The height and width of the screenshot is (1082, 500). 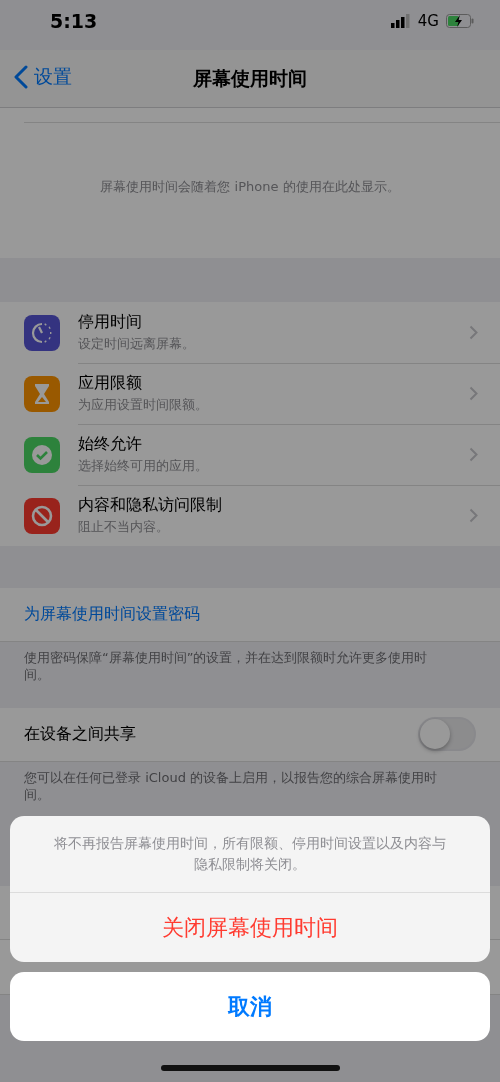 What do you see at coordinates (230, 786) in the screenshot?
I see `share-footnote: 您可以在任何已登录 iCloud 的设备上启用，以报告您的综合屏幕使用时间。` at bounding box center [230, 786].